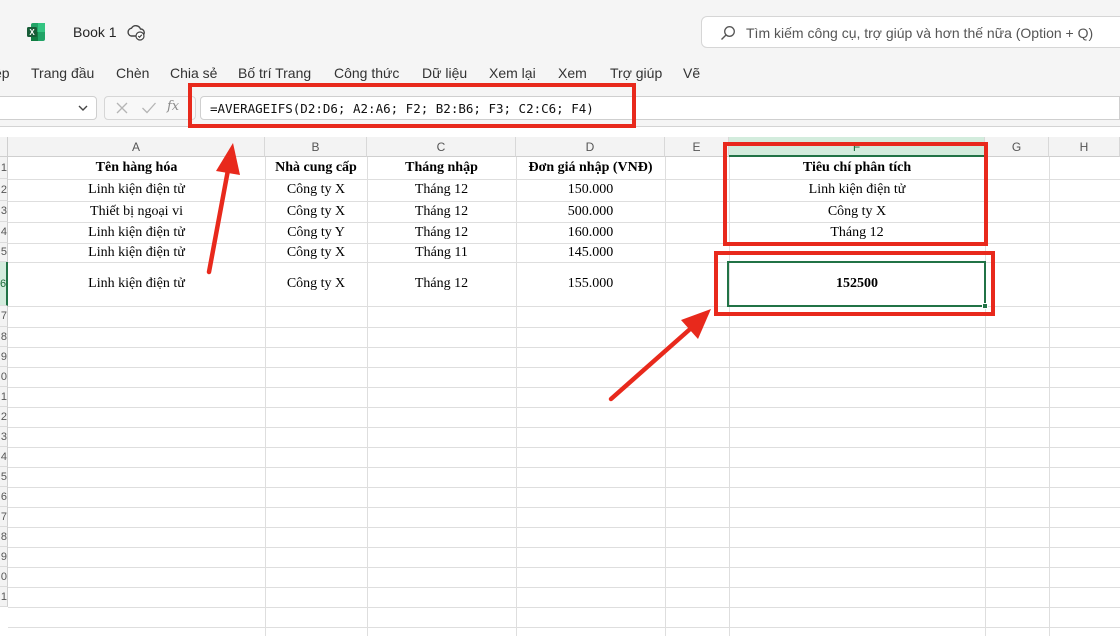 The image size is (1120, 636). What do you see at coordinates (636, 73) in the screenshot?
I see `tab-help: Trợ giúp` at bounding box center [636, 73].